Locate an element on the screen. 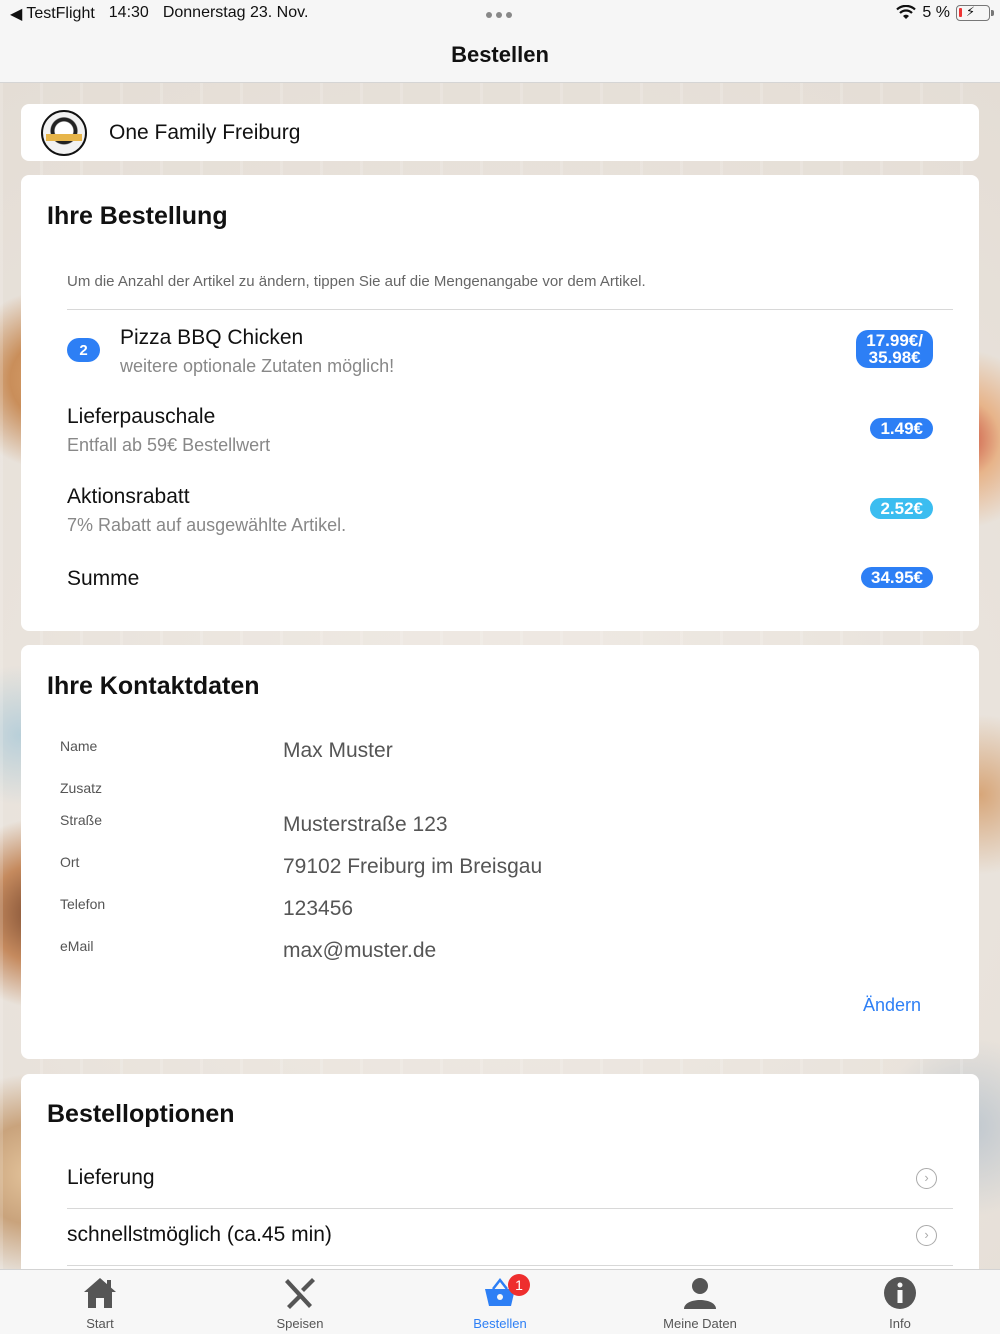 This screenshot has height=1334, width=1000. battery-icon: ⚡ is located at coordinates (975, 12).